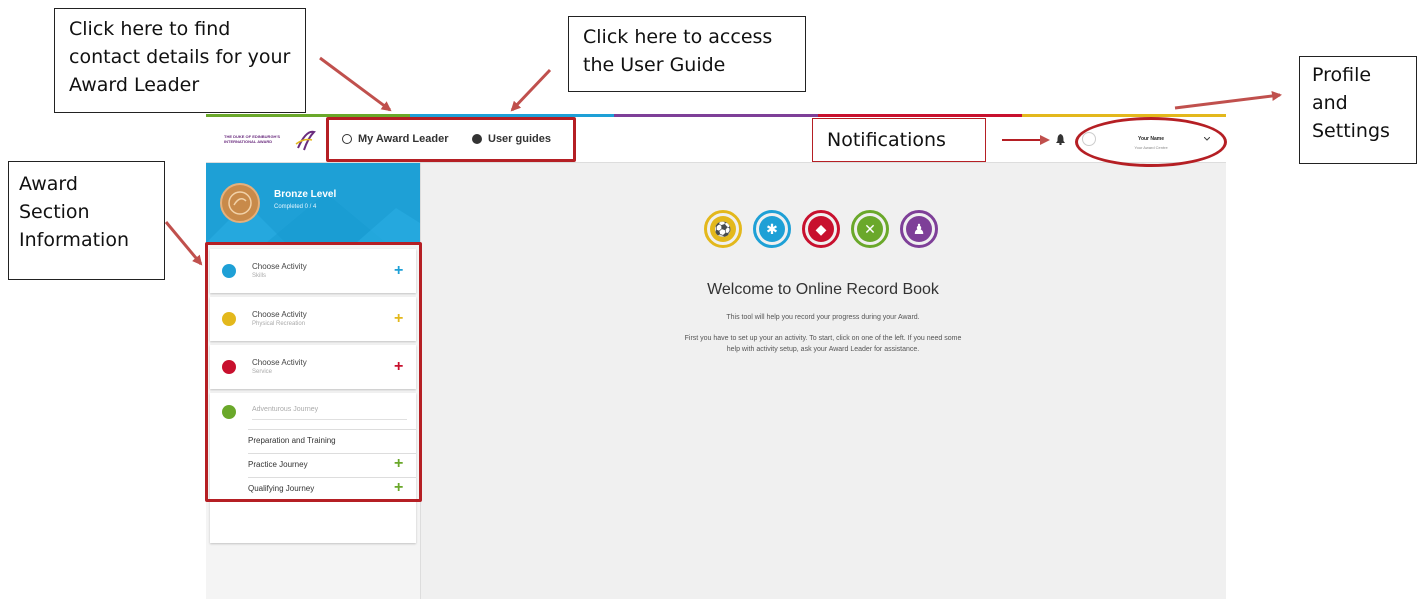  Describe the element at coordinates (919, 229) in the screenshot. I see `residential-icon: ♟` at that location.